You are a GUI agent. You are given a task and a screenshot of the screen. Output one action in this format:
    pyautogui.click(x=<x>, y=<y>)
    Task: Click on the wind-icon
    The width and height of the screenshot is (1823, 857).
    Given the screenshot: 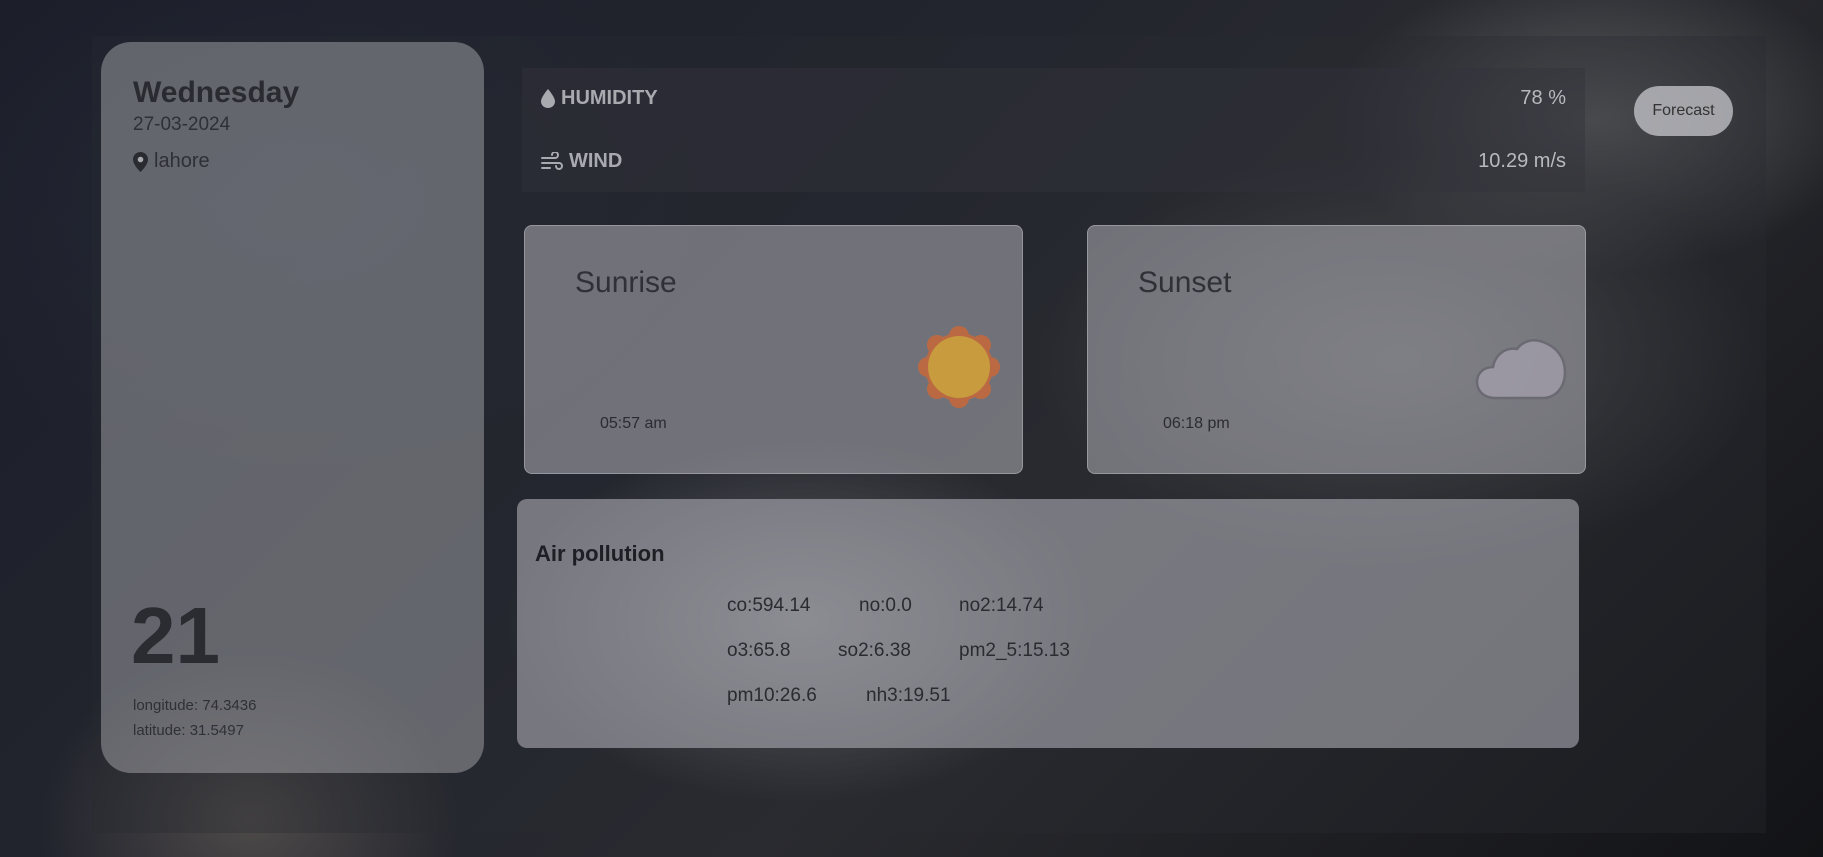 What is the action you would take?
    pyautogui.click(x=552, y=160)
    